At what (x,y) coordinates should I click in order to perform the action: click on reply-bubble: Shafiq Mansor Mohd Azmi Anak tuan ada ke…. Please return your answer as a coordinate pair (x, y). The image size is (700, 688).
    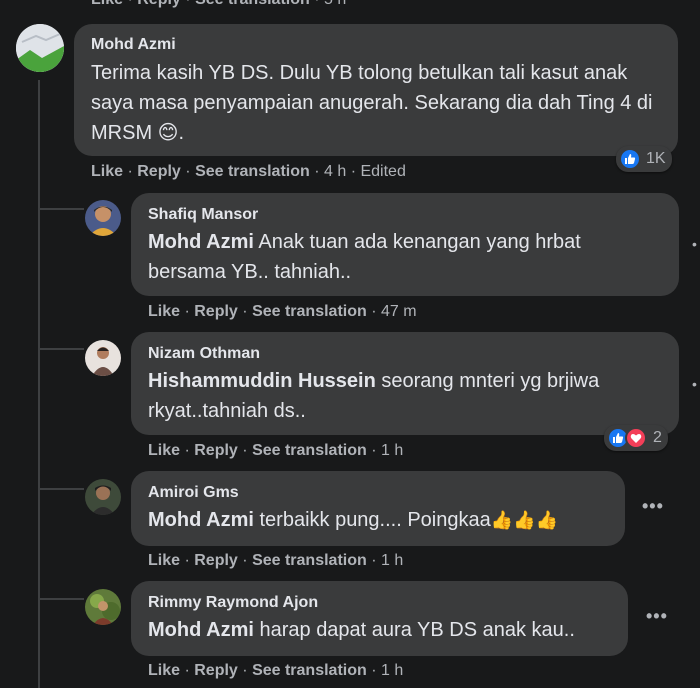
    Looking at the image, I should click on (405, 244).